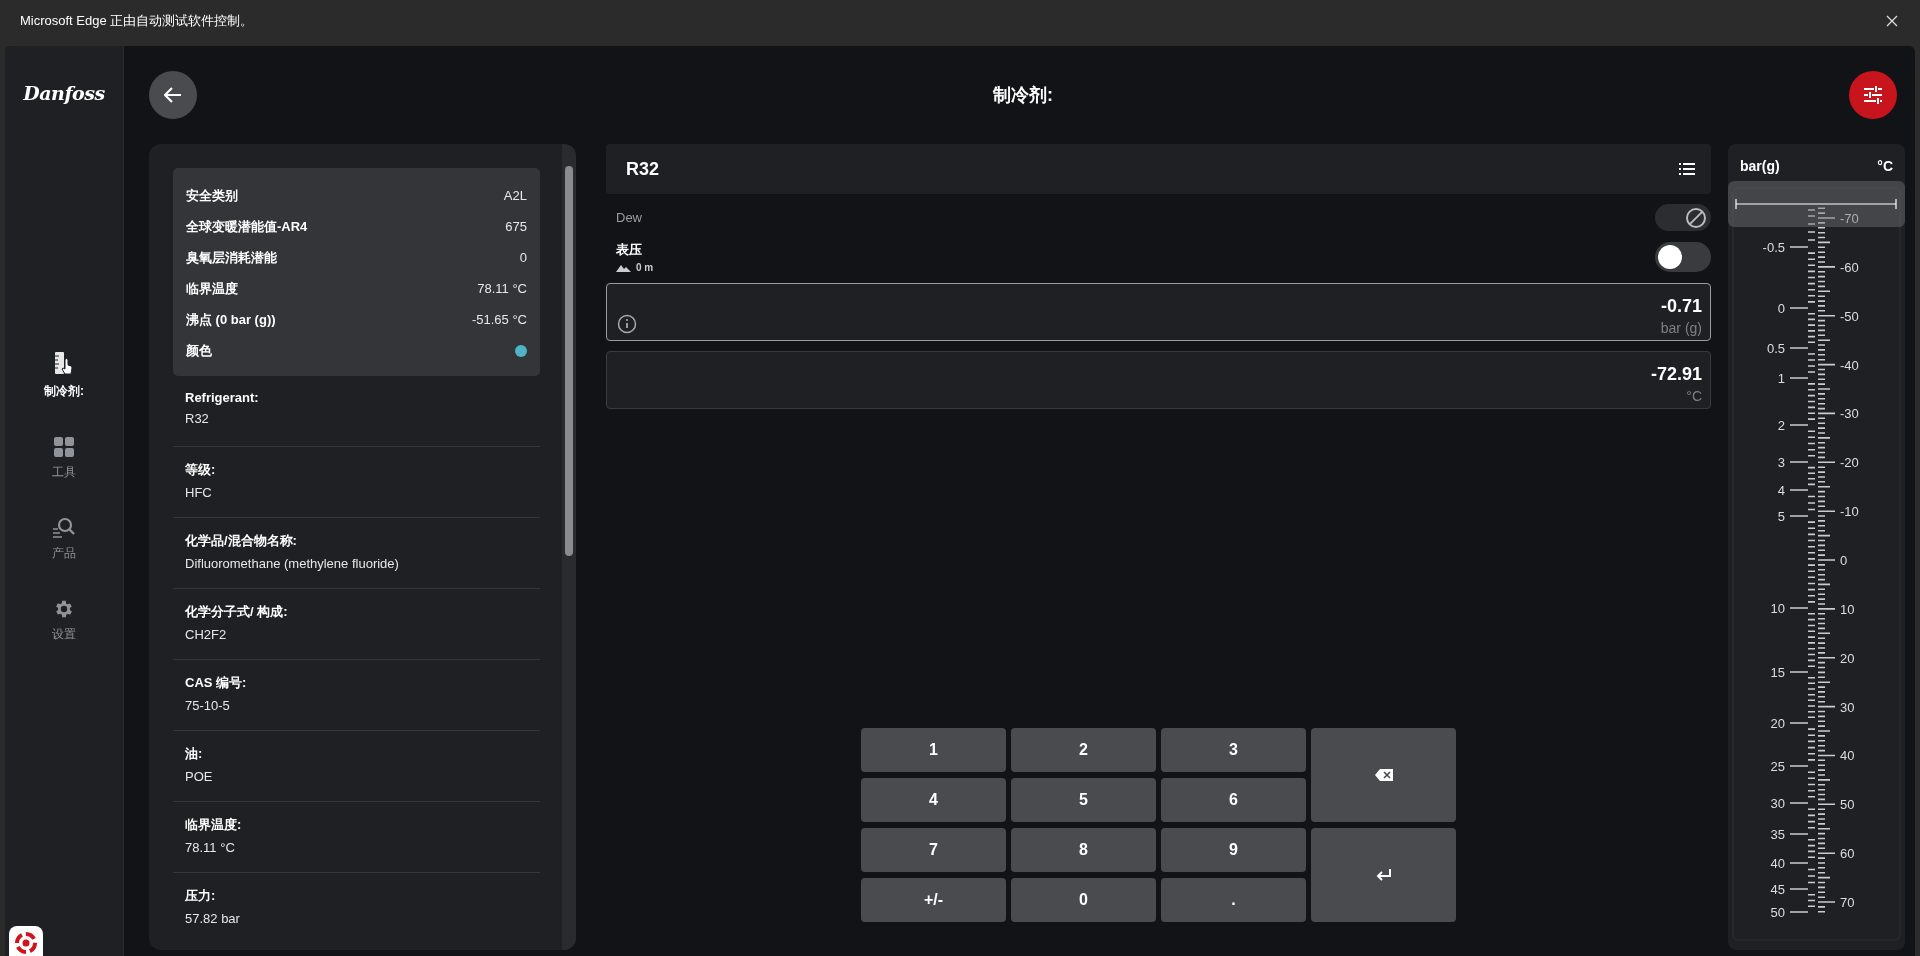 The height and width of the screenshot is (956, 1920). What do you see at coordinates (933, 900) in the screenshot?
I see `keypad-key: +/-` at bounding box center [933, 900].